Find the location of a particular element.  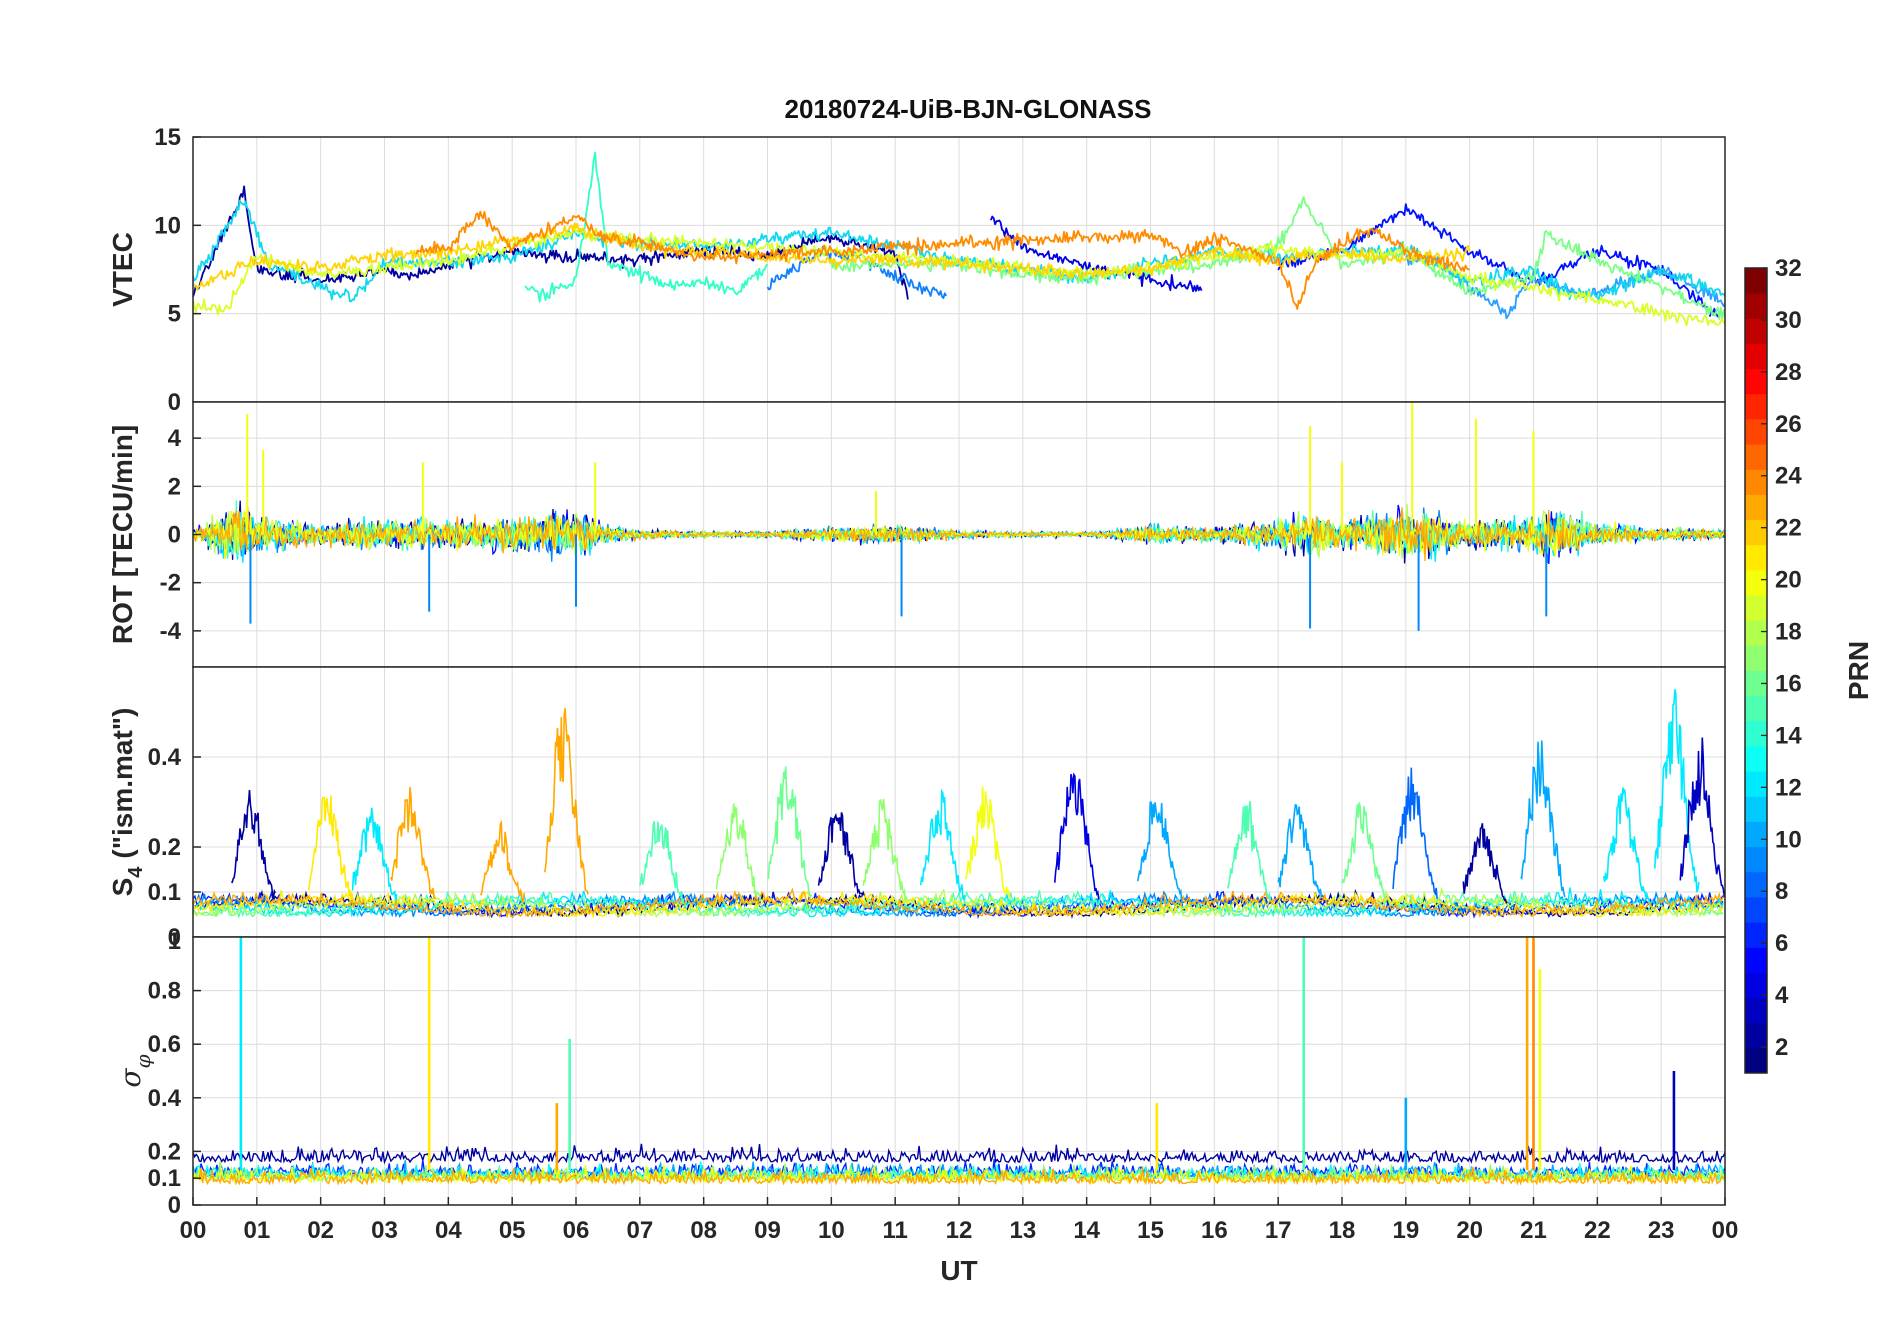

x-tick-label: 05 is located at coordinates (512, 1230).